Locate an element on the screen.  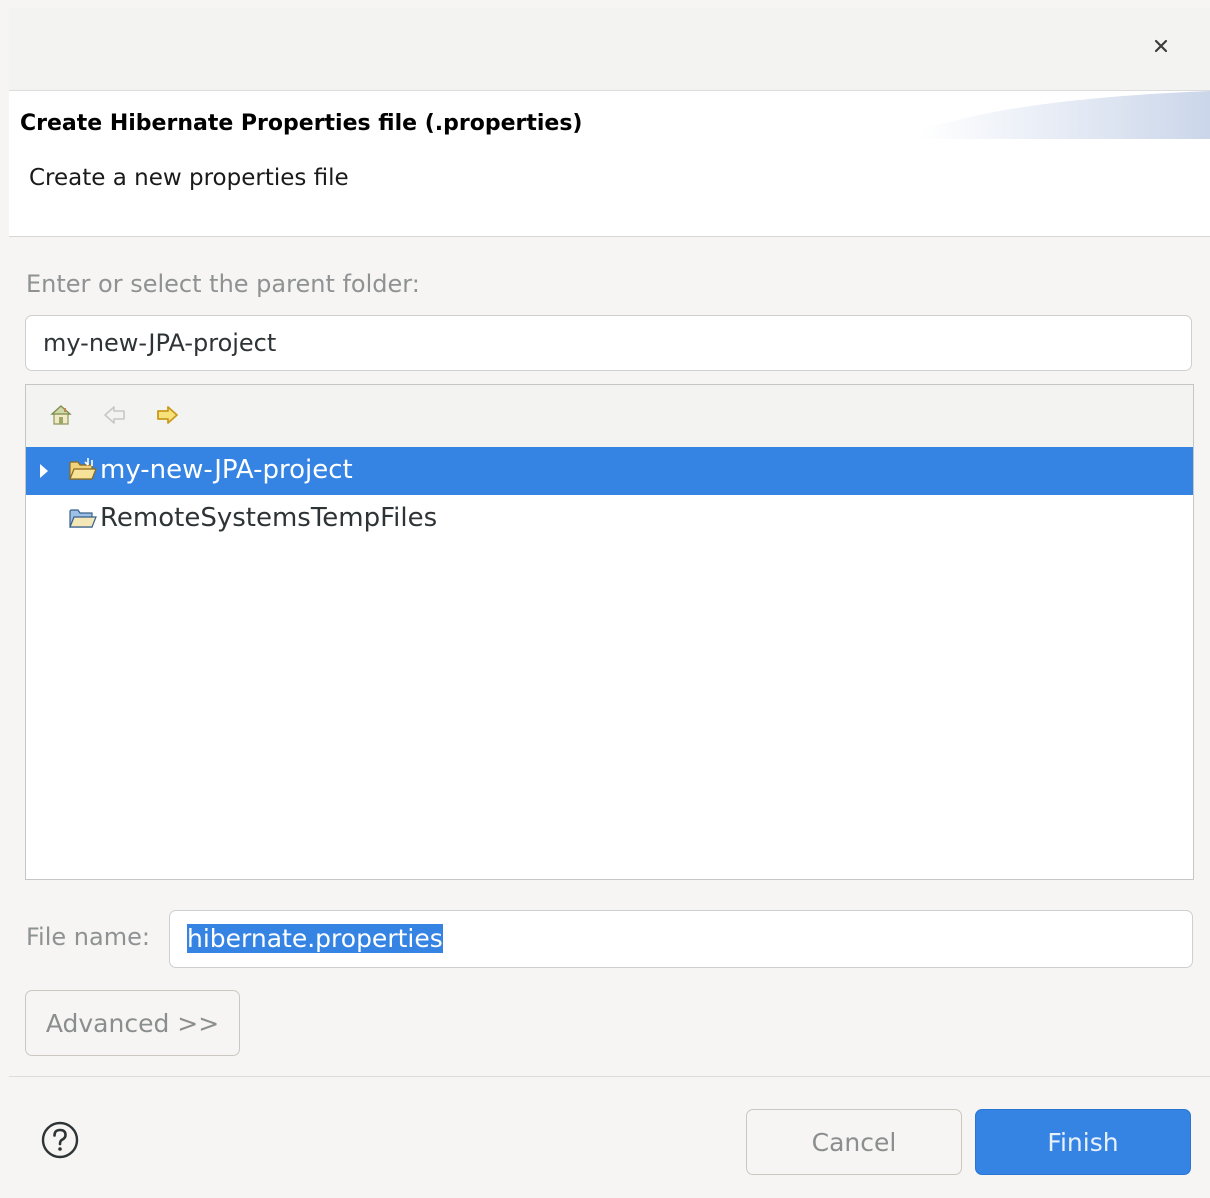
tree-item-label: my-new-JPA-project is located at coordinates (226, 470).